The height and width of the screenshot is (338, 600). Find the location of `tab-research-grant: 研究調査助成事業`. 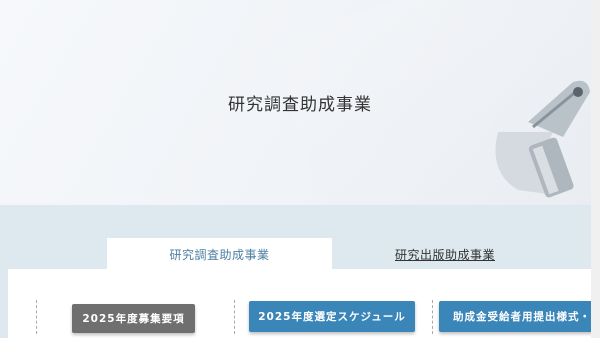

tab-research-grant: 研究調査助成事業 is located at coordinates (219, 254).